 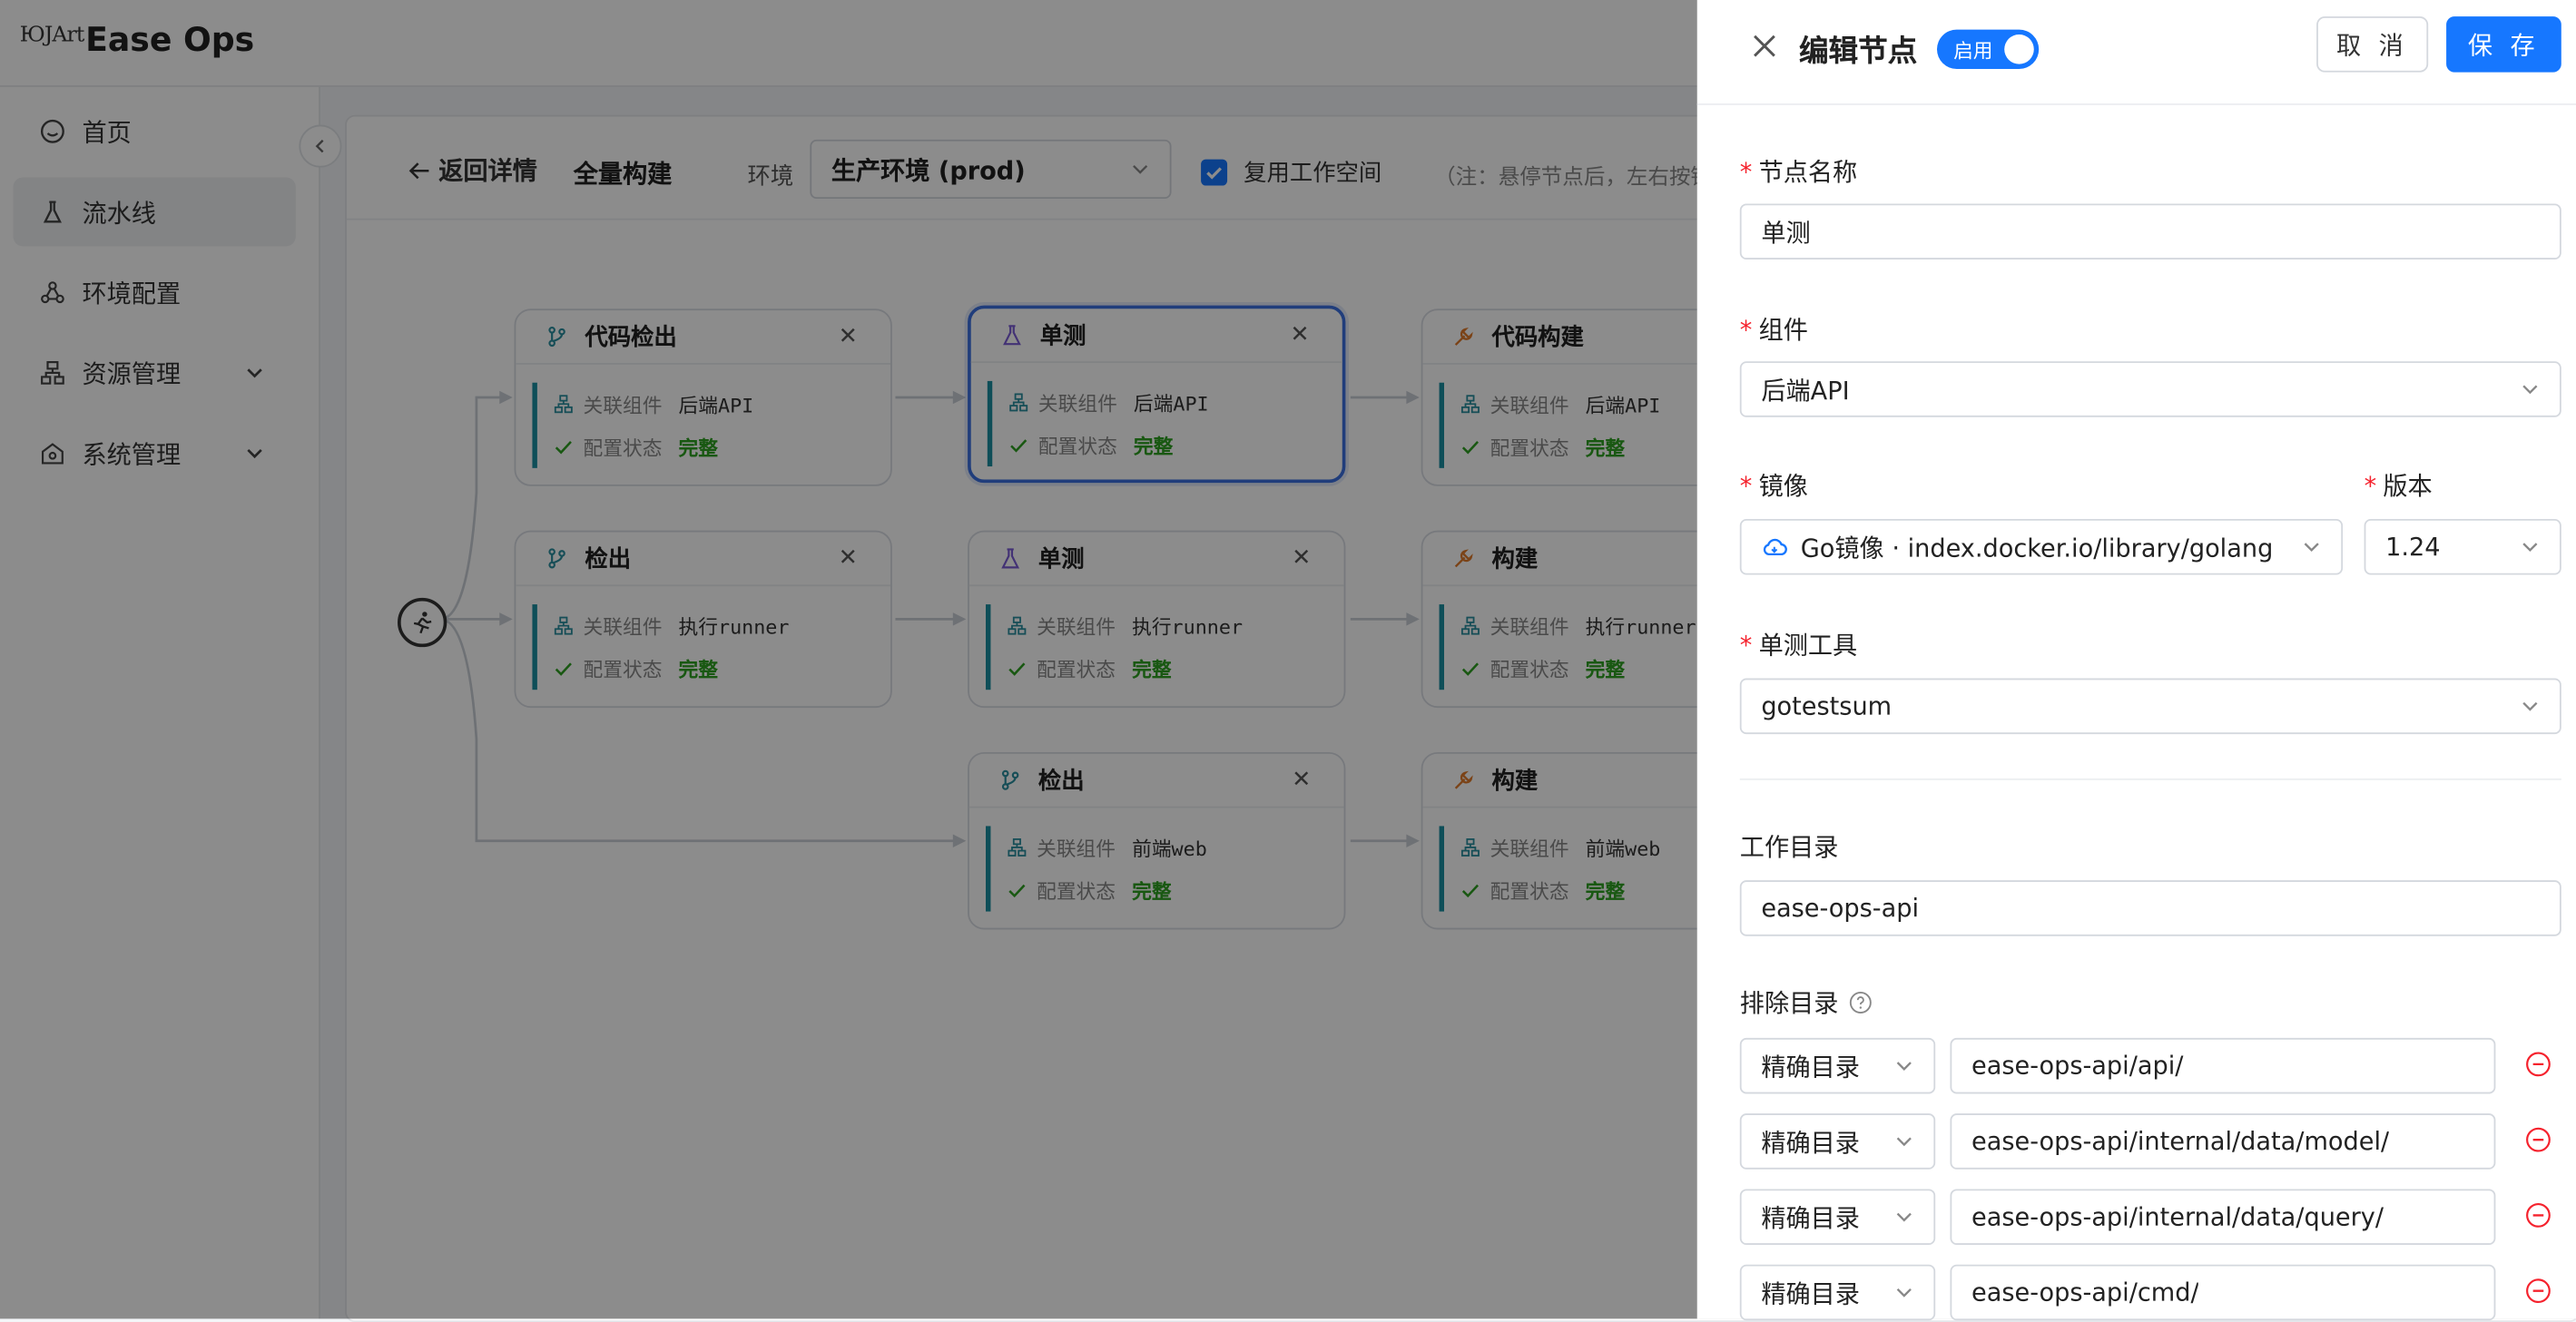 I want to click on workdir-input: ease-ops-api, so click(x=2150, y=908).